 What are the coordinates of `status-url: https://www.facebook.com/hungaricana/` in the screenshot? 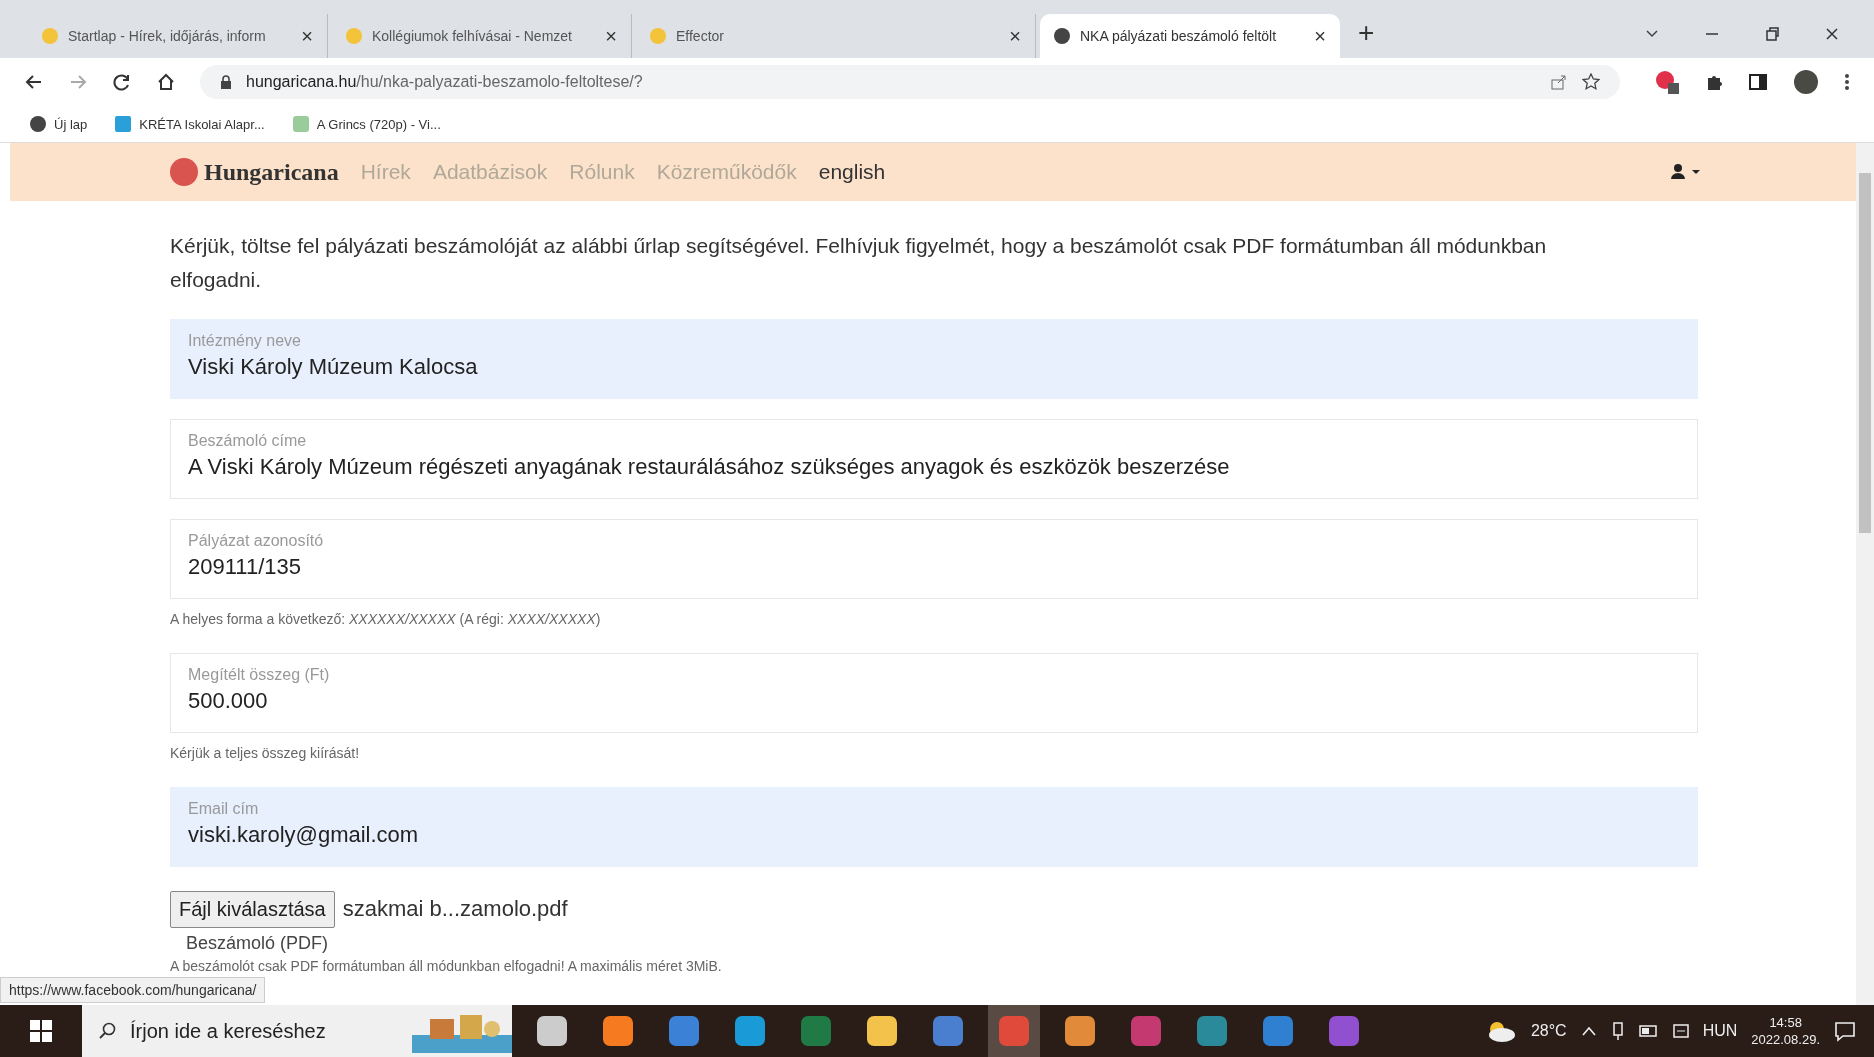 It's located at (133, 990).